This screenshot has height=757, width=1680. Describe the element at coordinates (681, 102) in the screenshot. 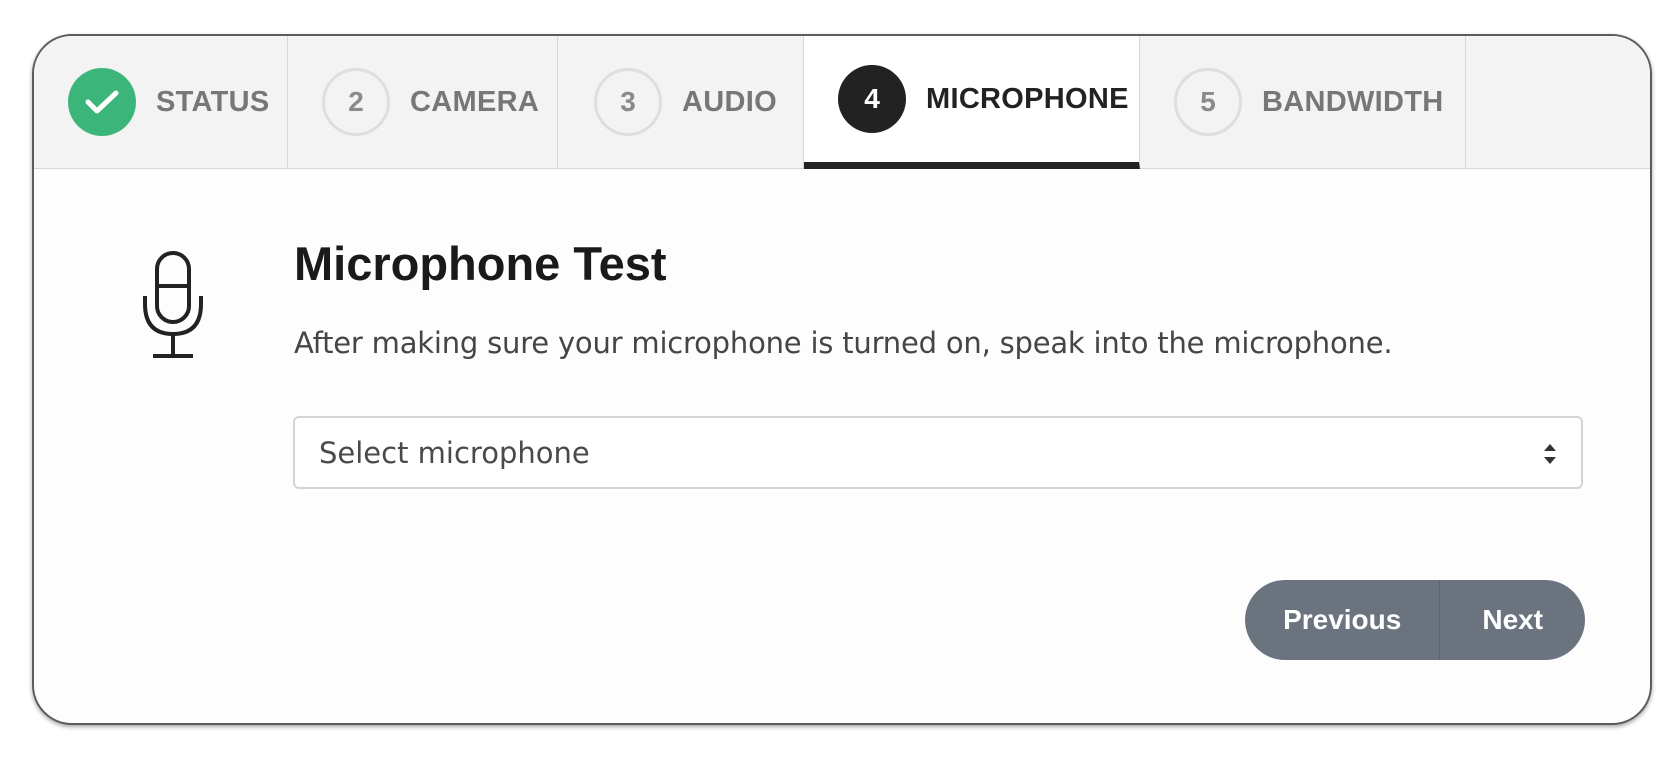

I see `tab-audio: 3 AUDIO` at that location.